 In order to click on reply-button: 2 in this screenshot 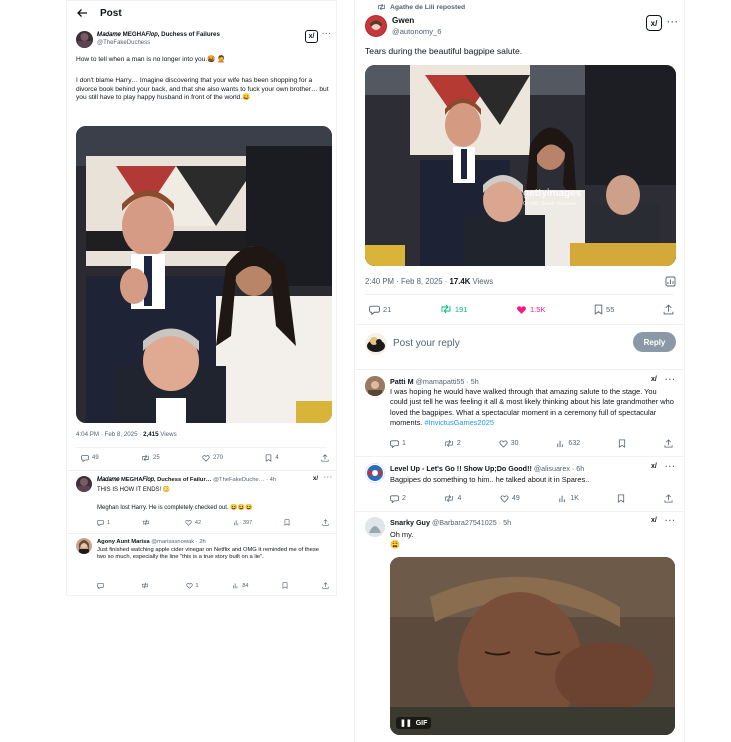, I will do `click(398, 498)`.